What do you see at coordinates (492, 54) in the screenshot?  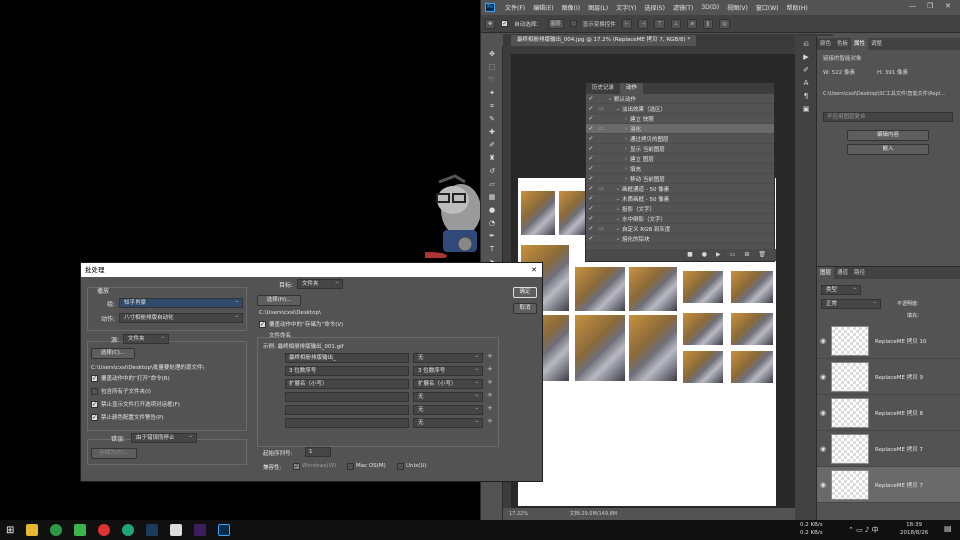 I see `move-icon: ✥` at bounding box center [492, 54].